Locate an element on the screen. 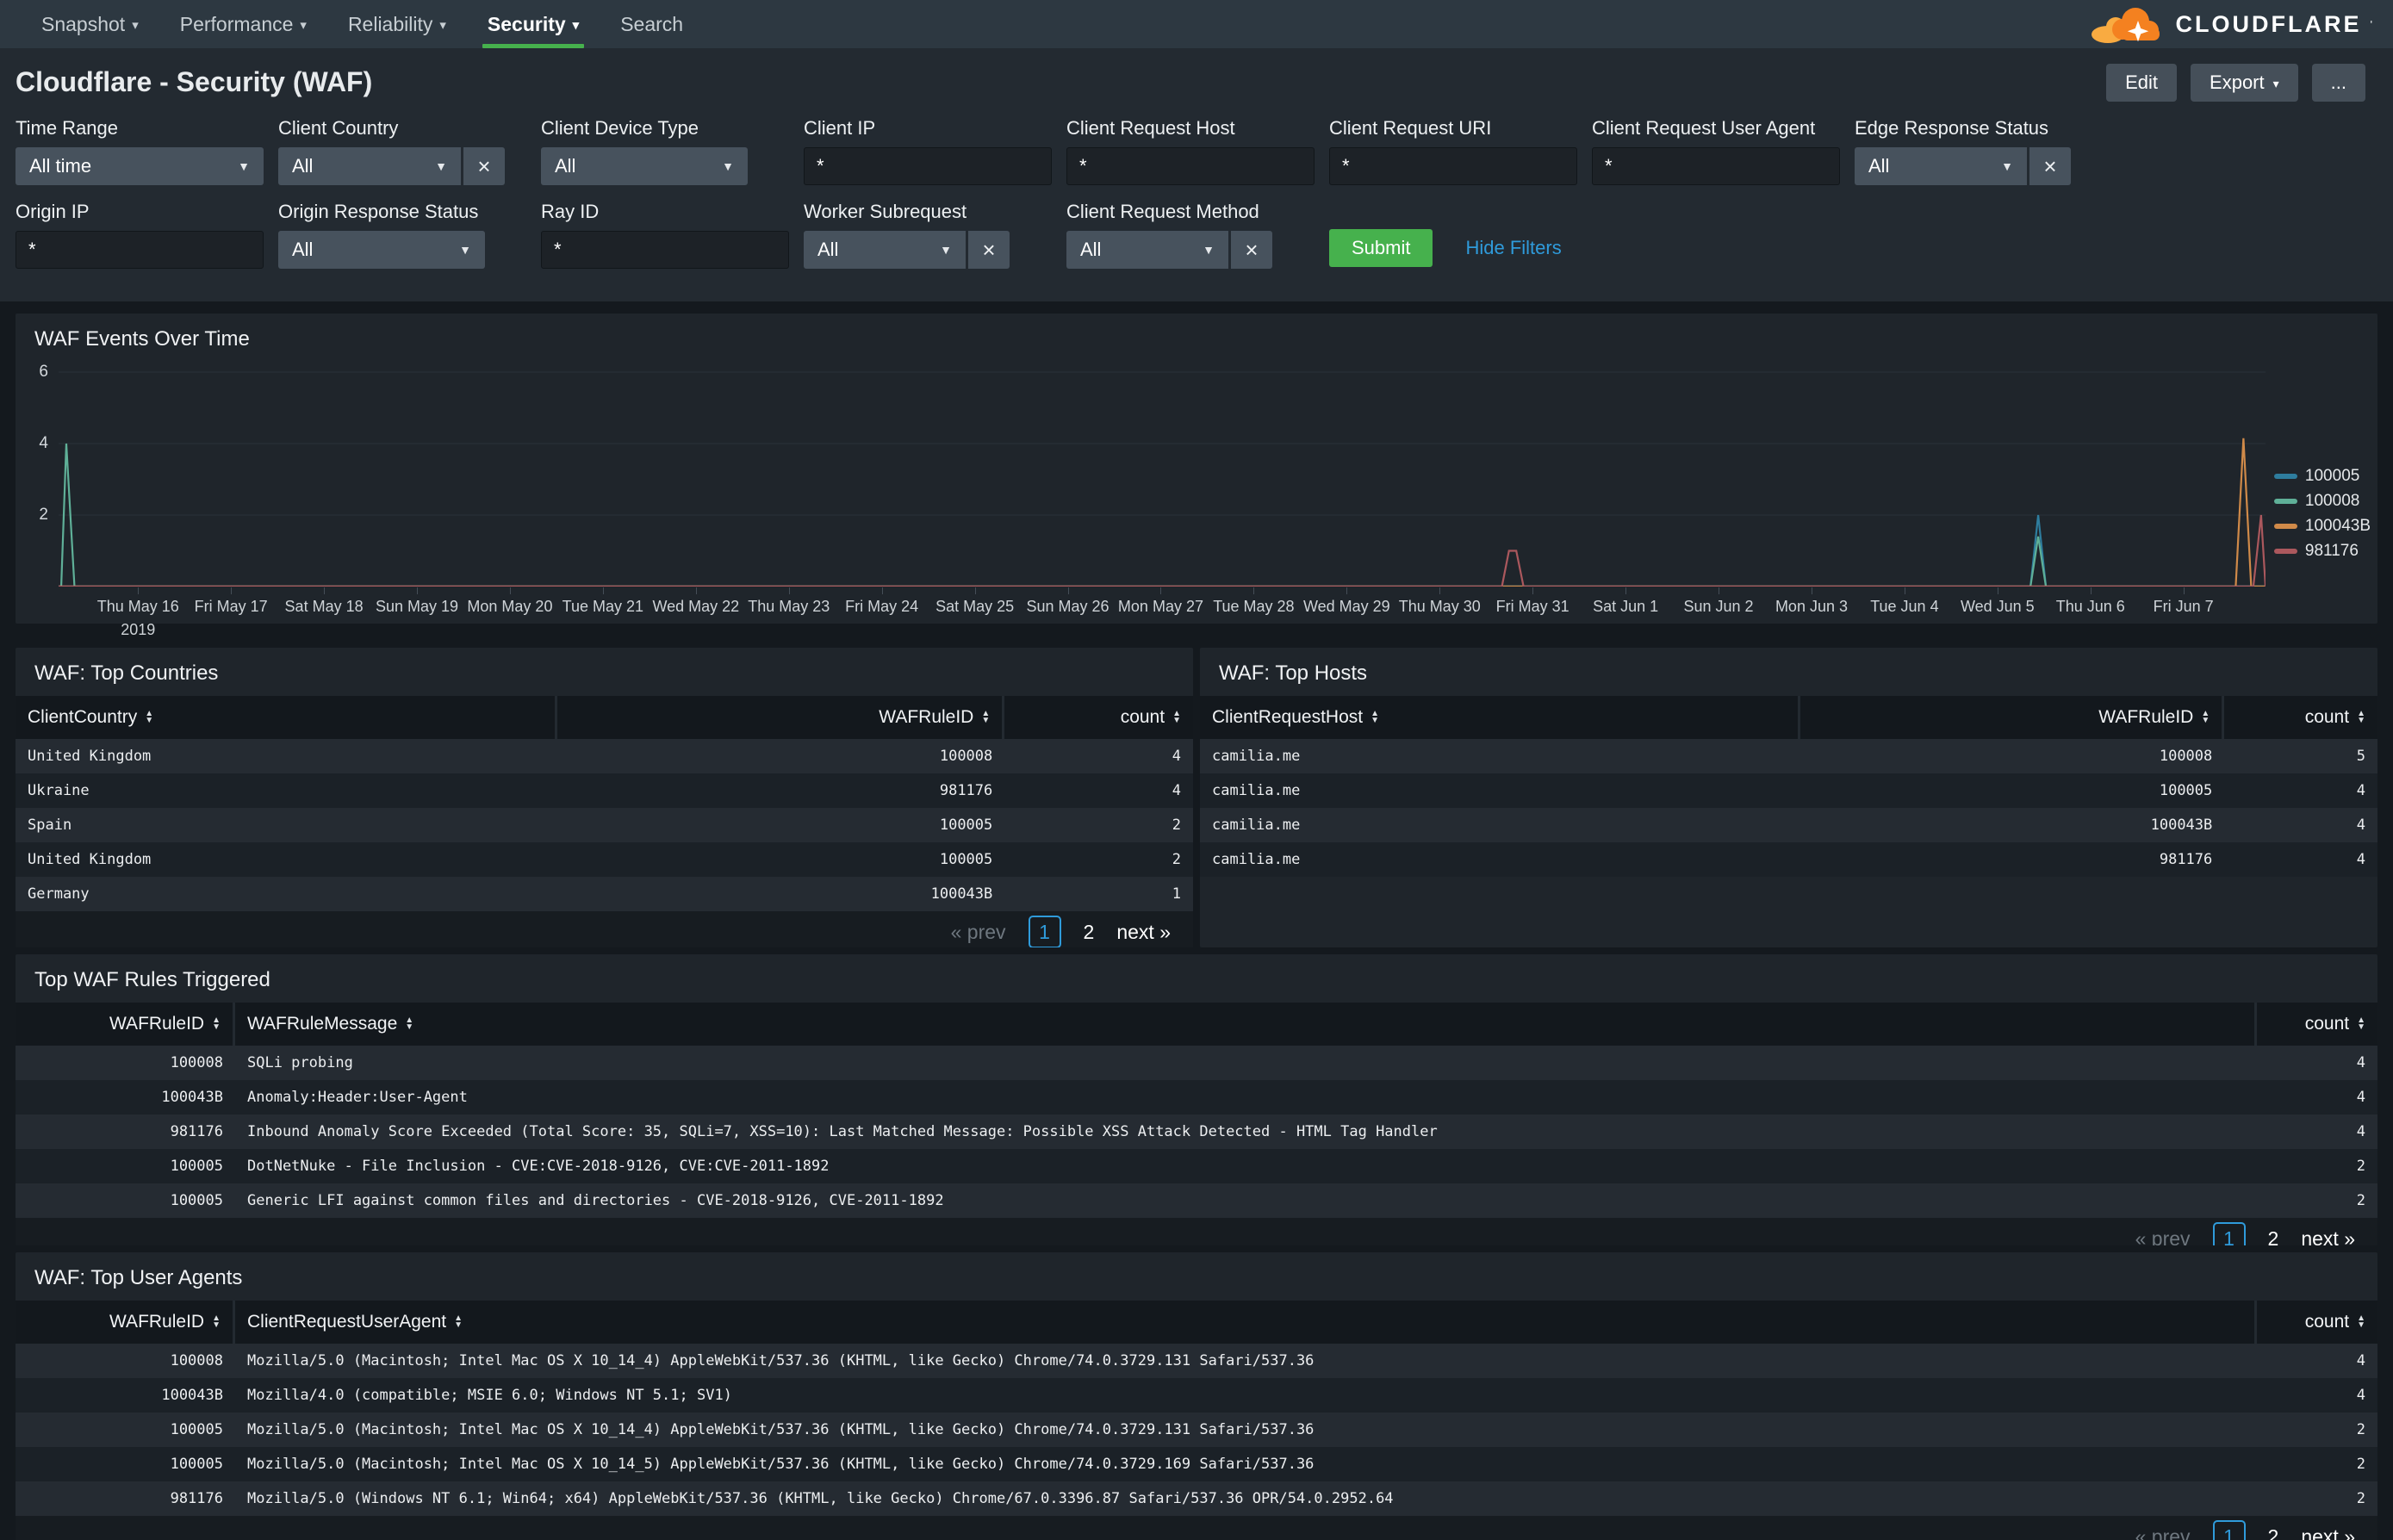  legend-item-100043B: 100043B is located at coordinates (2322, 526).